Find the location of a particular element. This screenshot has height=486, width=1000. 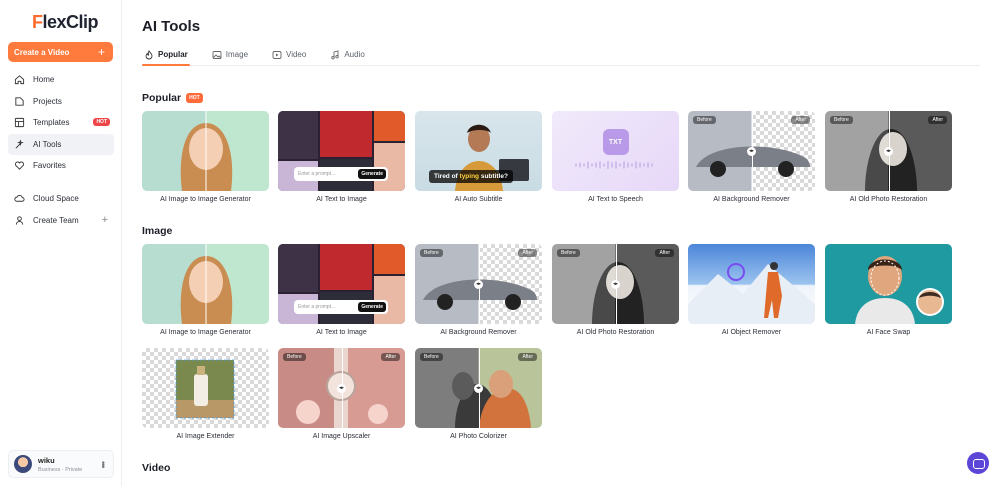

tab-popular: Popular is located at coordinates (166, 55).